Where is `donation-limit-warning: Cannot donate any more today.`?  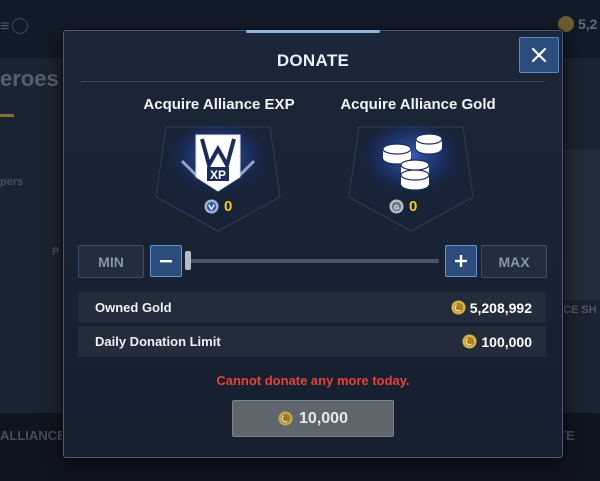 donation-limit-warning: Cannot donate any more today. is located at coordinates (313, 380).